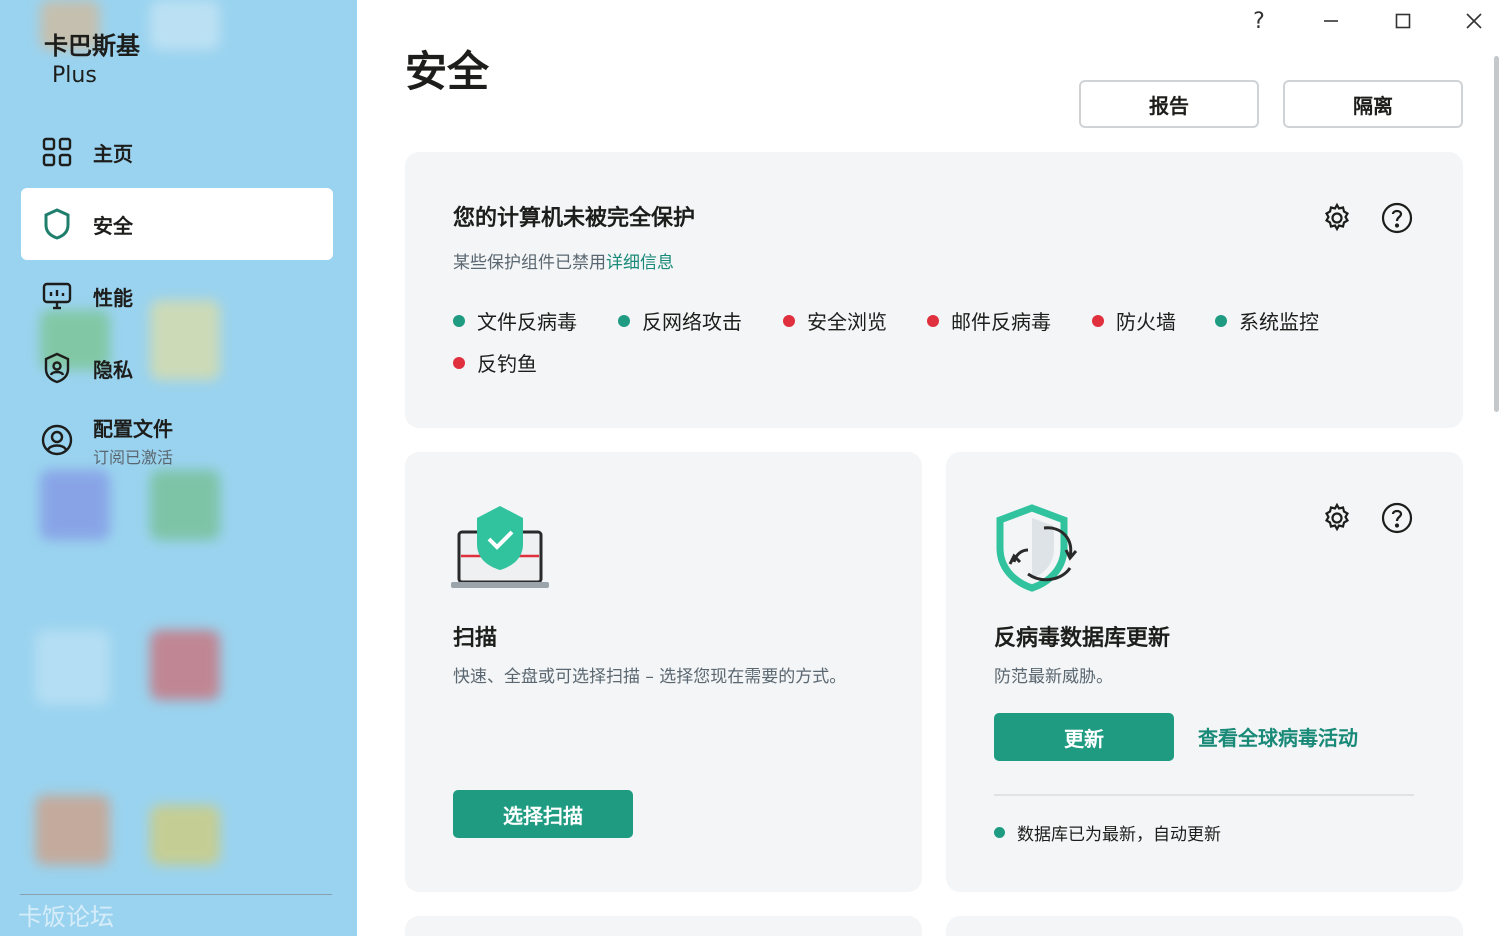 The width and height of the screenshot is (1511, 936). What do you see at coordinates (574, 218) in the screenshot?
I see `protection-title: 您的计算机未被完全保护` at bounding box center [574, 218].